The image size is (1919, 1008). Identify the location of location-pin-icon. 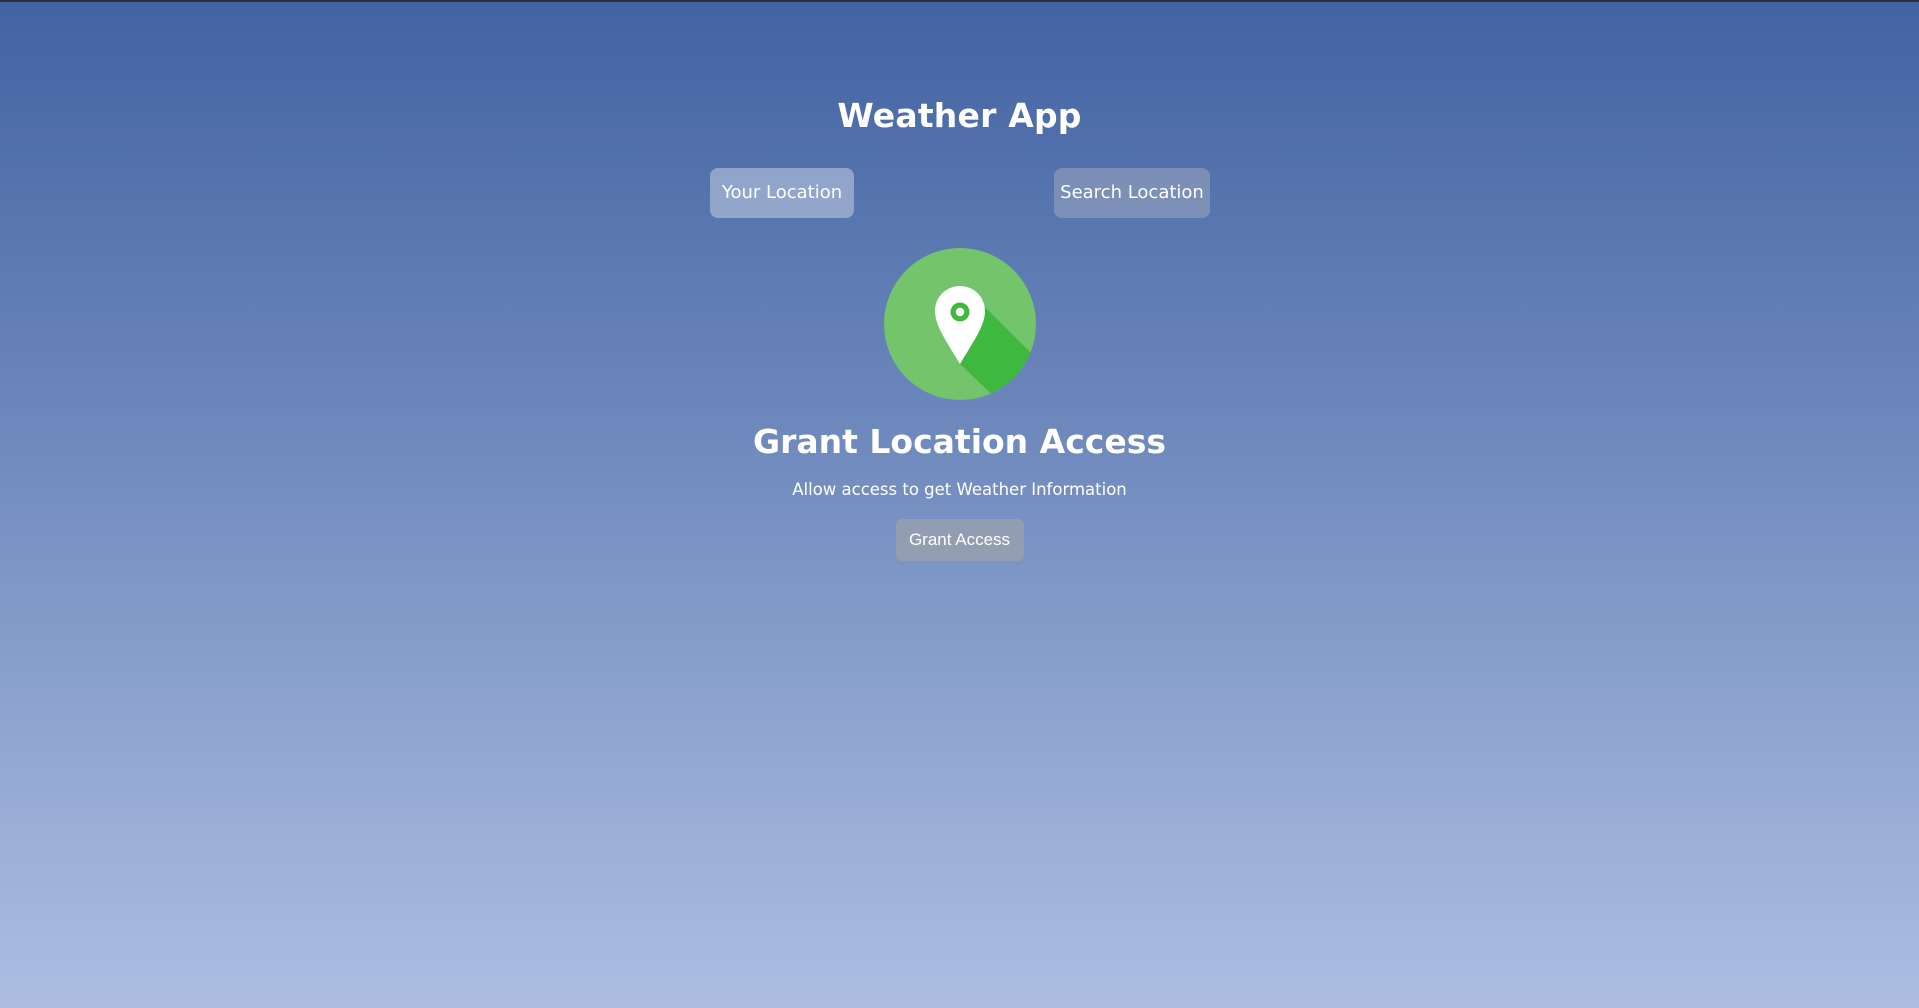
(959, 324).